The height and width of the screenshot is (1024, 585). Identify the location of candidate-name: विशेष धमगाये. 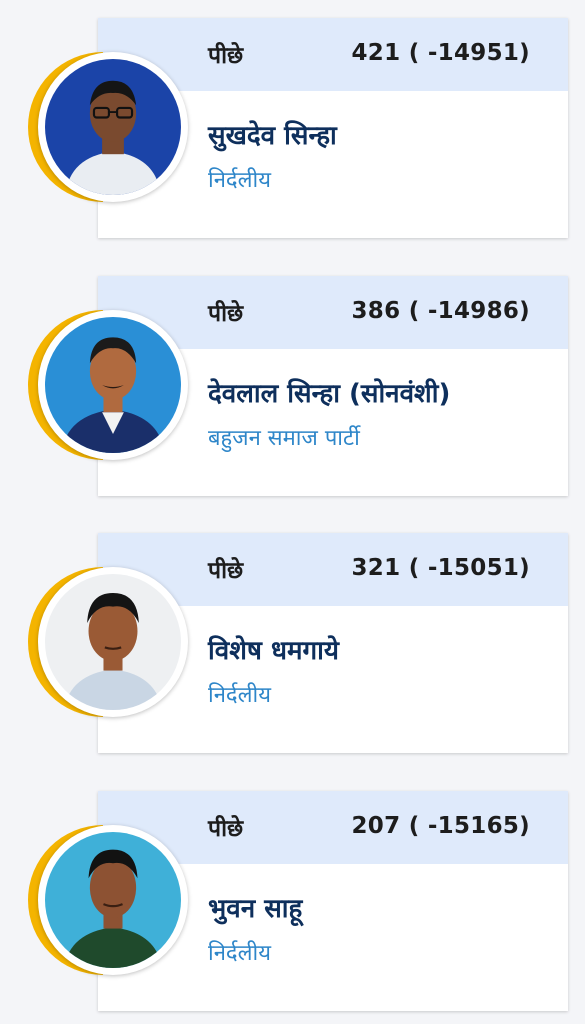
(273, 651).